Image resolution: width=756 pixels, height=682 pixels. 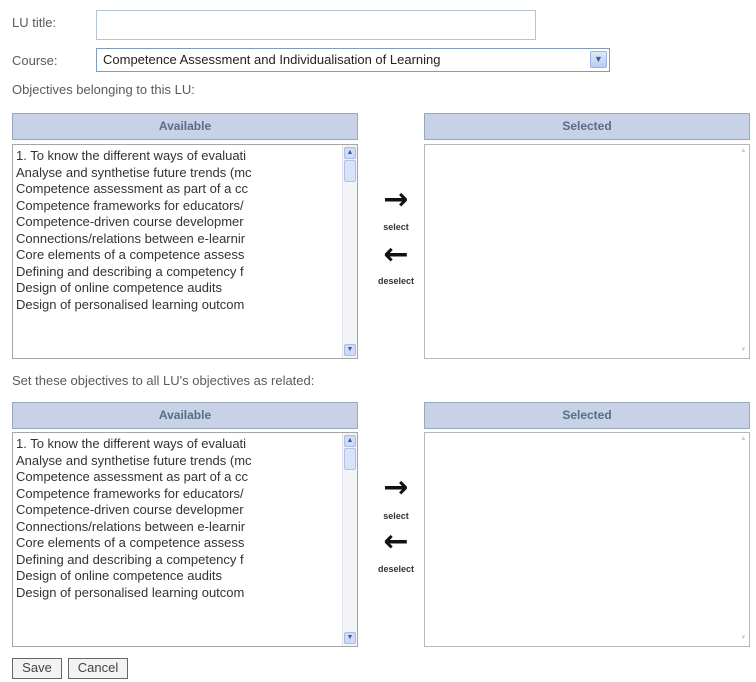 I want to click on selected-list-1: ▲ ▼, so click(x=587, y=251).